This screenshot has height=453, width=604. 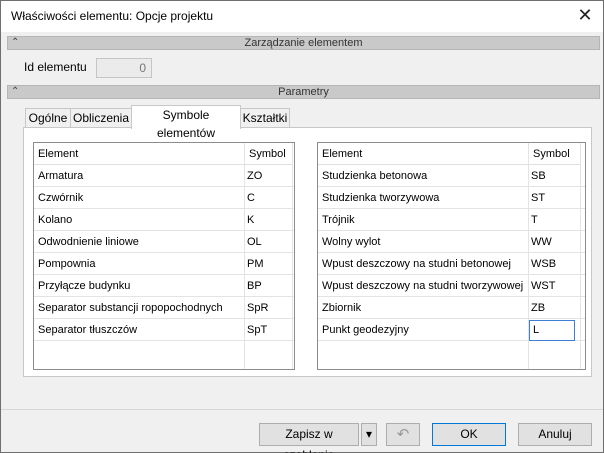 What do you see at coordinates (451, 330) in the screenshot?
I see `table-row: Punkt geodezyjny L` at bounding box center [451, 330].